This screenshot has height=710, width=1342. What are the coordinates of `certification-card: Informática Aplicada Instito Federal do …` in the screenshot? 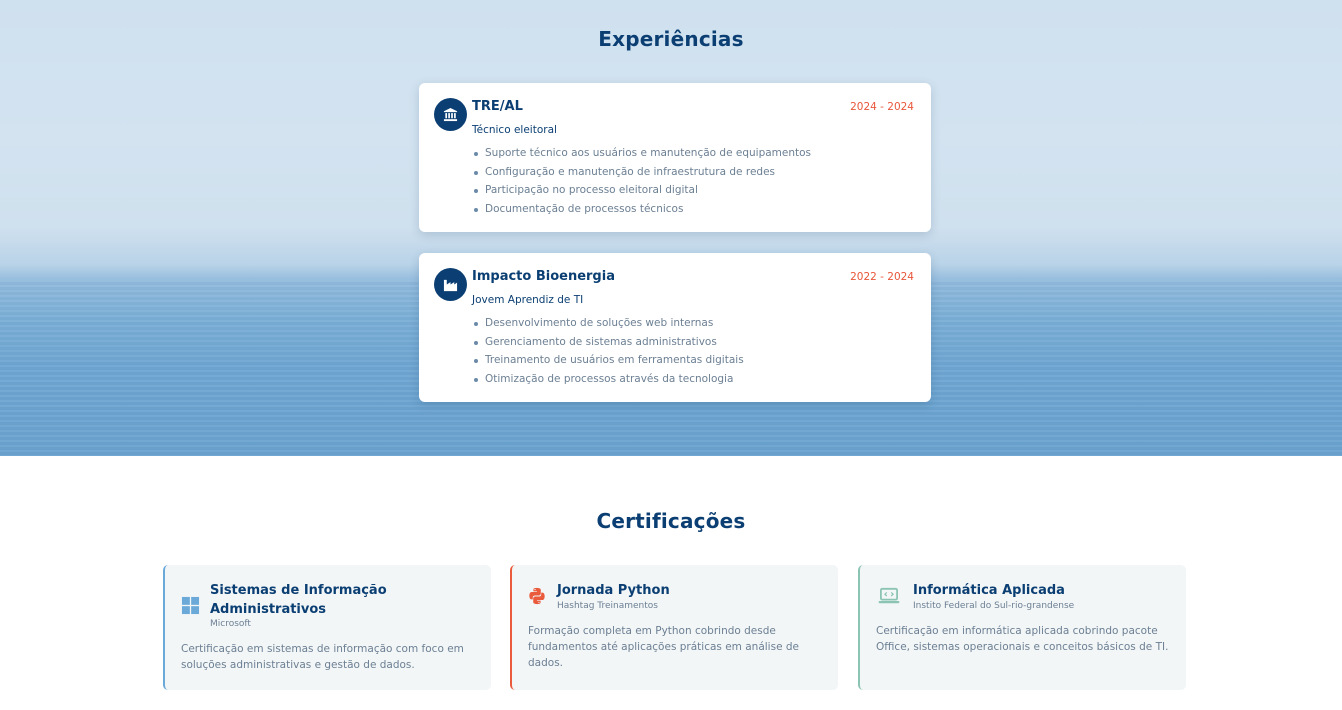 It's located at (1022, 627).